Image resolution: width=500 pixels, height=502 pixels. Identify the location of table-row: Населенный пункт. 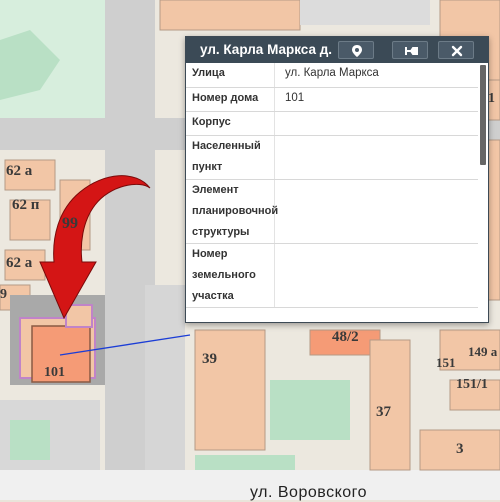
(332, 157).